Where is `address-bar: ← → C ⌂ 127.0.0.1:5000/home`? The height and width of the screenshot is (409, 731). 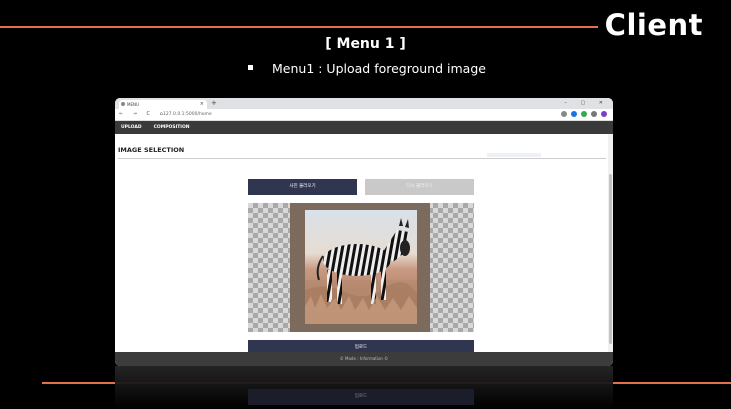 address-bar: ← → C ⌂ 127.0.0.1:5000/home is located at coordinates (364, 115).